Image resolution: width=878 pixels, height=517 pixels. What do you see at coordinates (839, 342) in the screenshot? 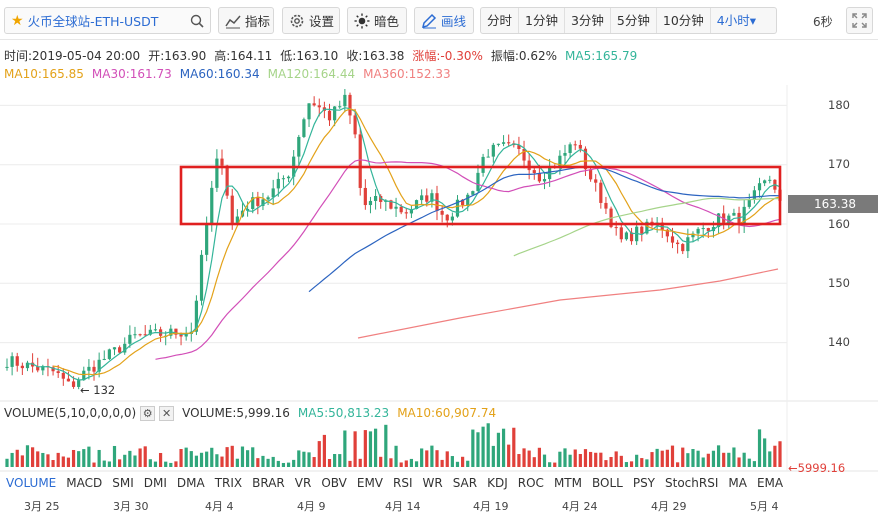
I see `price-tick-140: 140` at bounding box center [839, 342].